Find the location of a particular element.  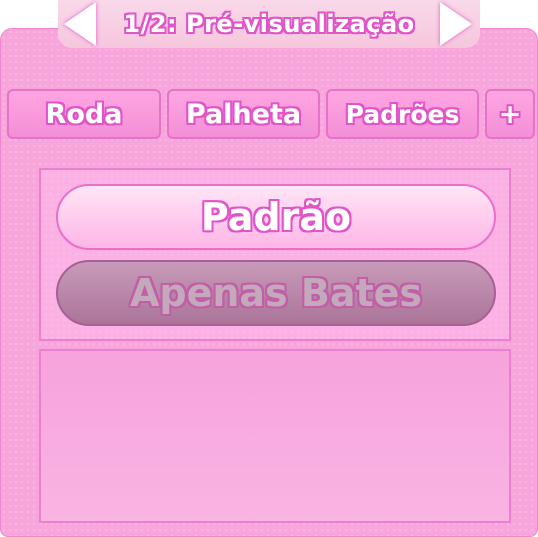

arrow-right-icon is located at coordinates (456, 24).